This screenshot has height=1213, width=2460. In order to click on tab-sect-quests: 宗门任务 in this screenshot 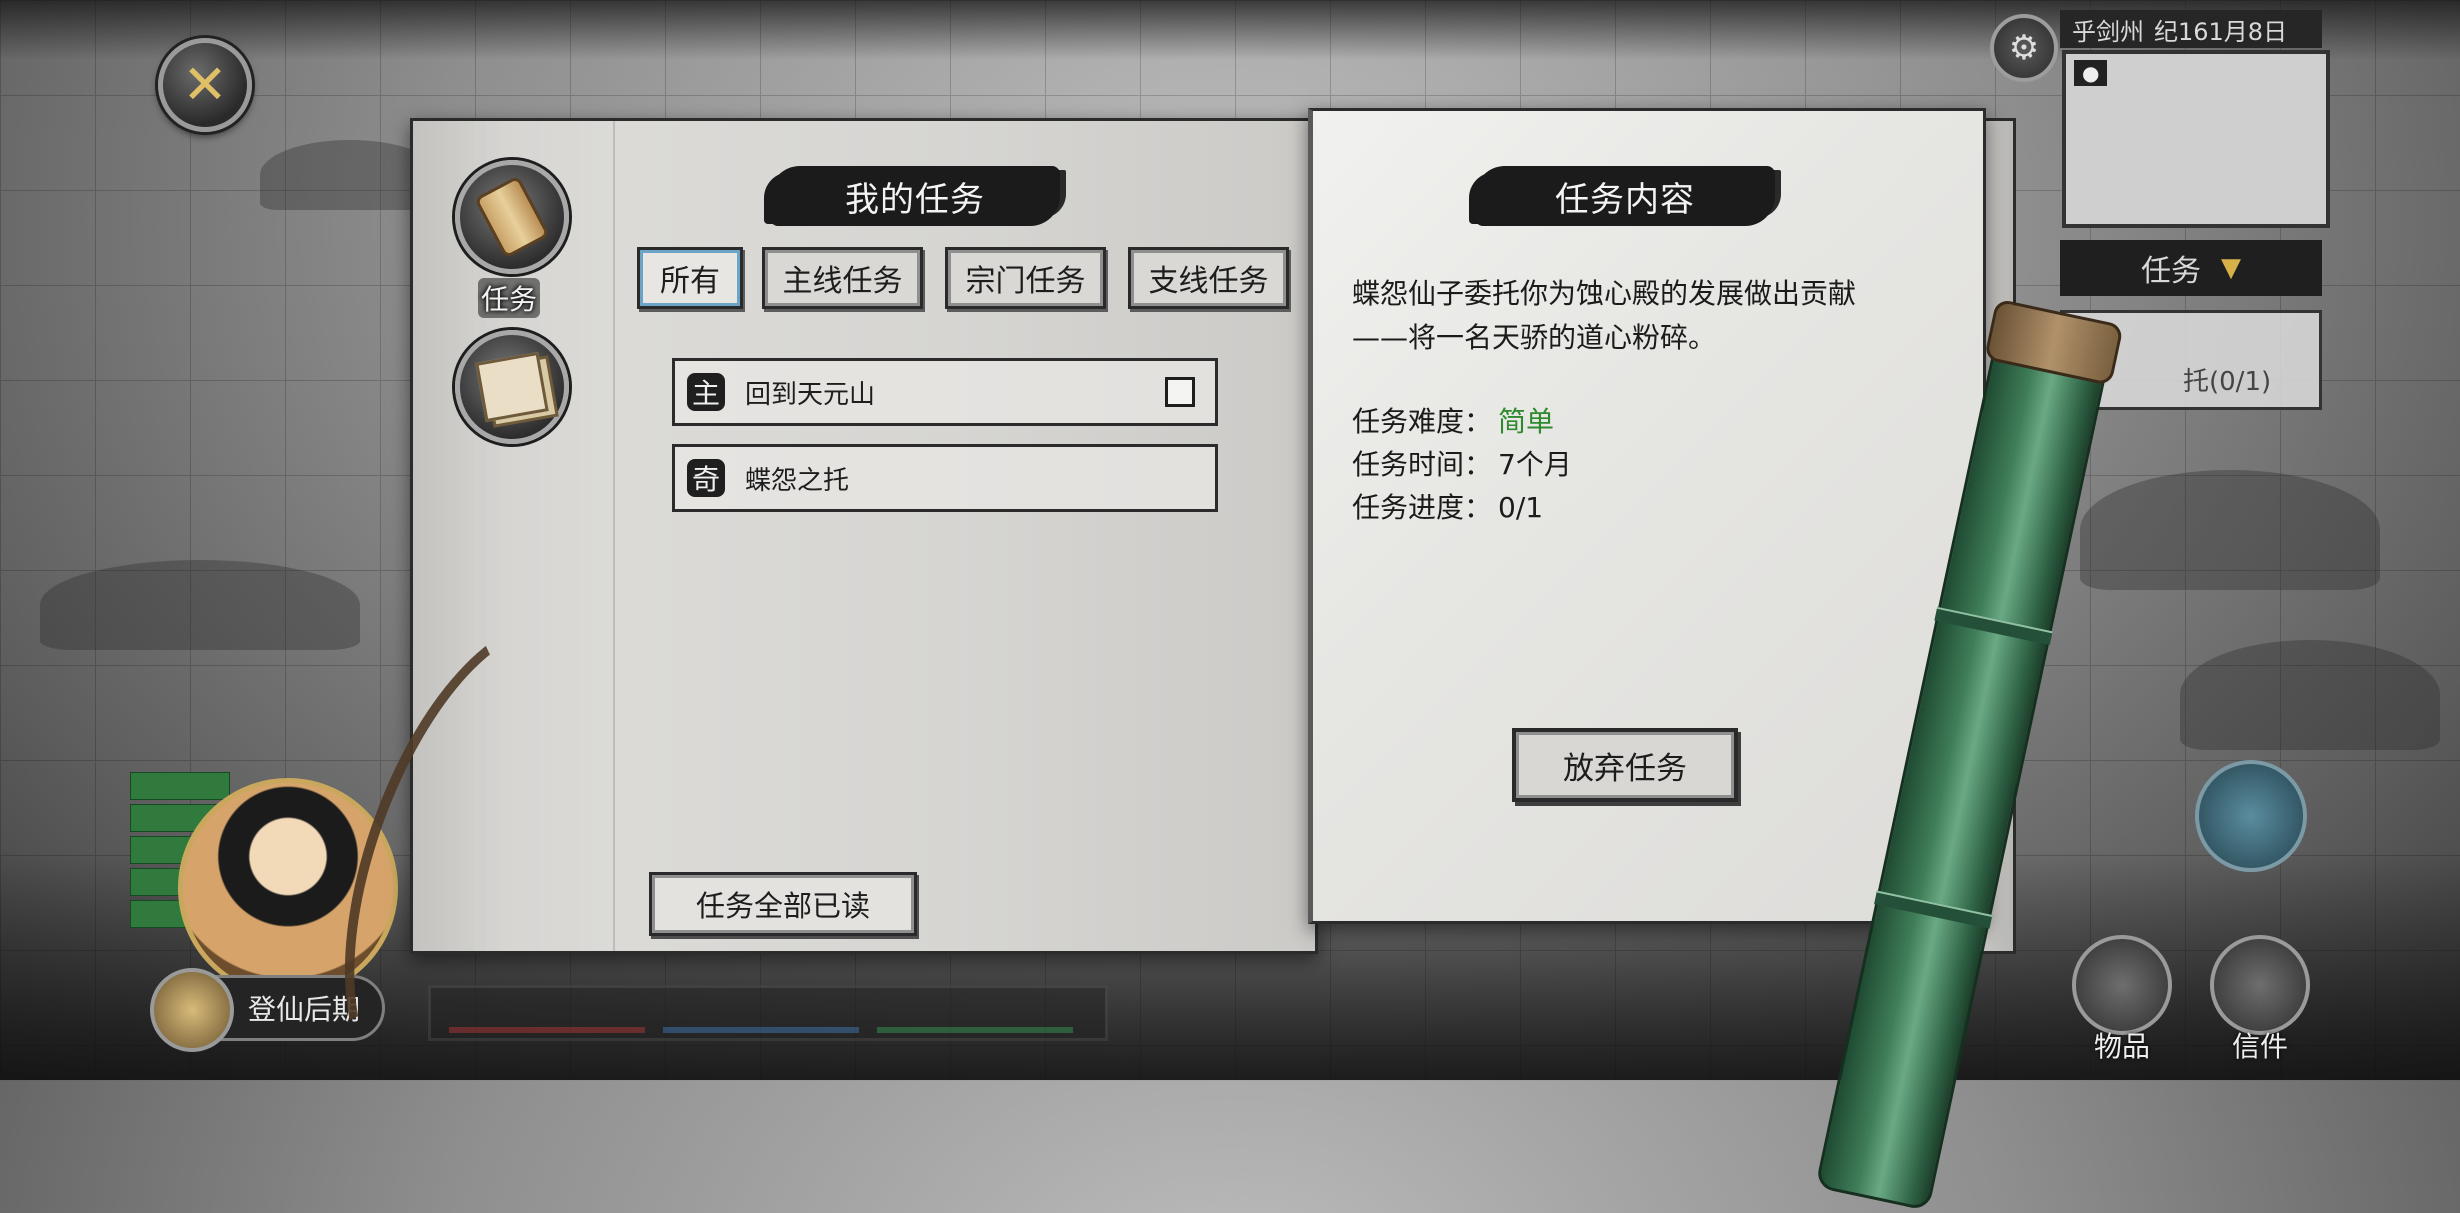, I will do `click(1025, 278)`.